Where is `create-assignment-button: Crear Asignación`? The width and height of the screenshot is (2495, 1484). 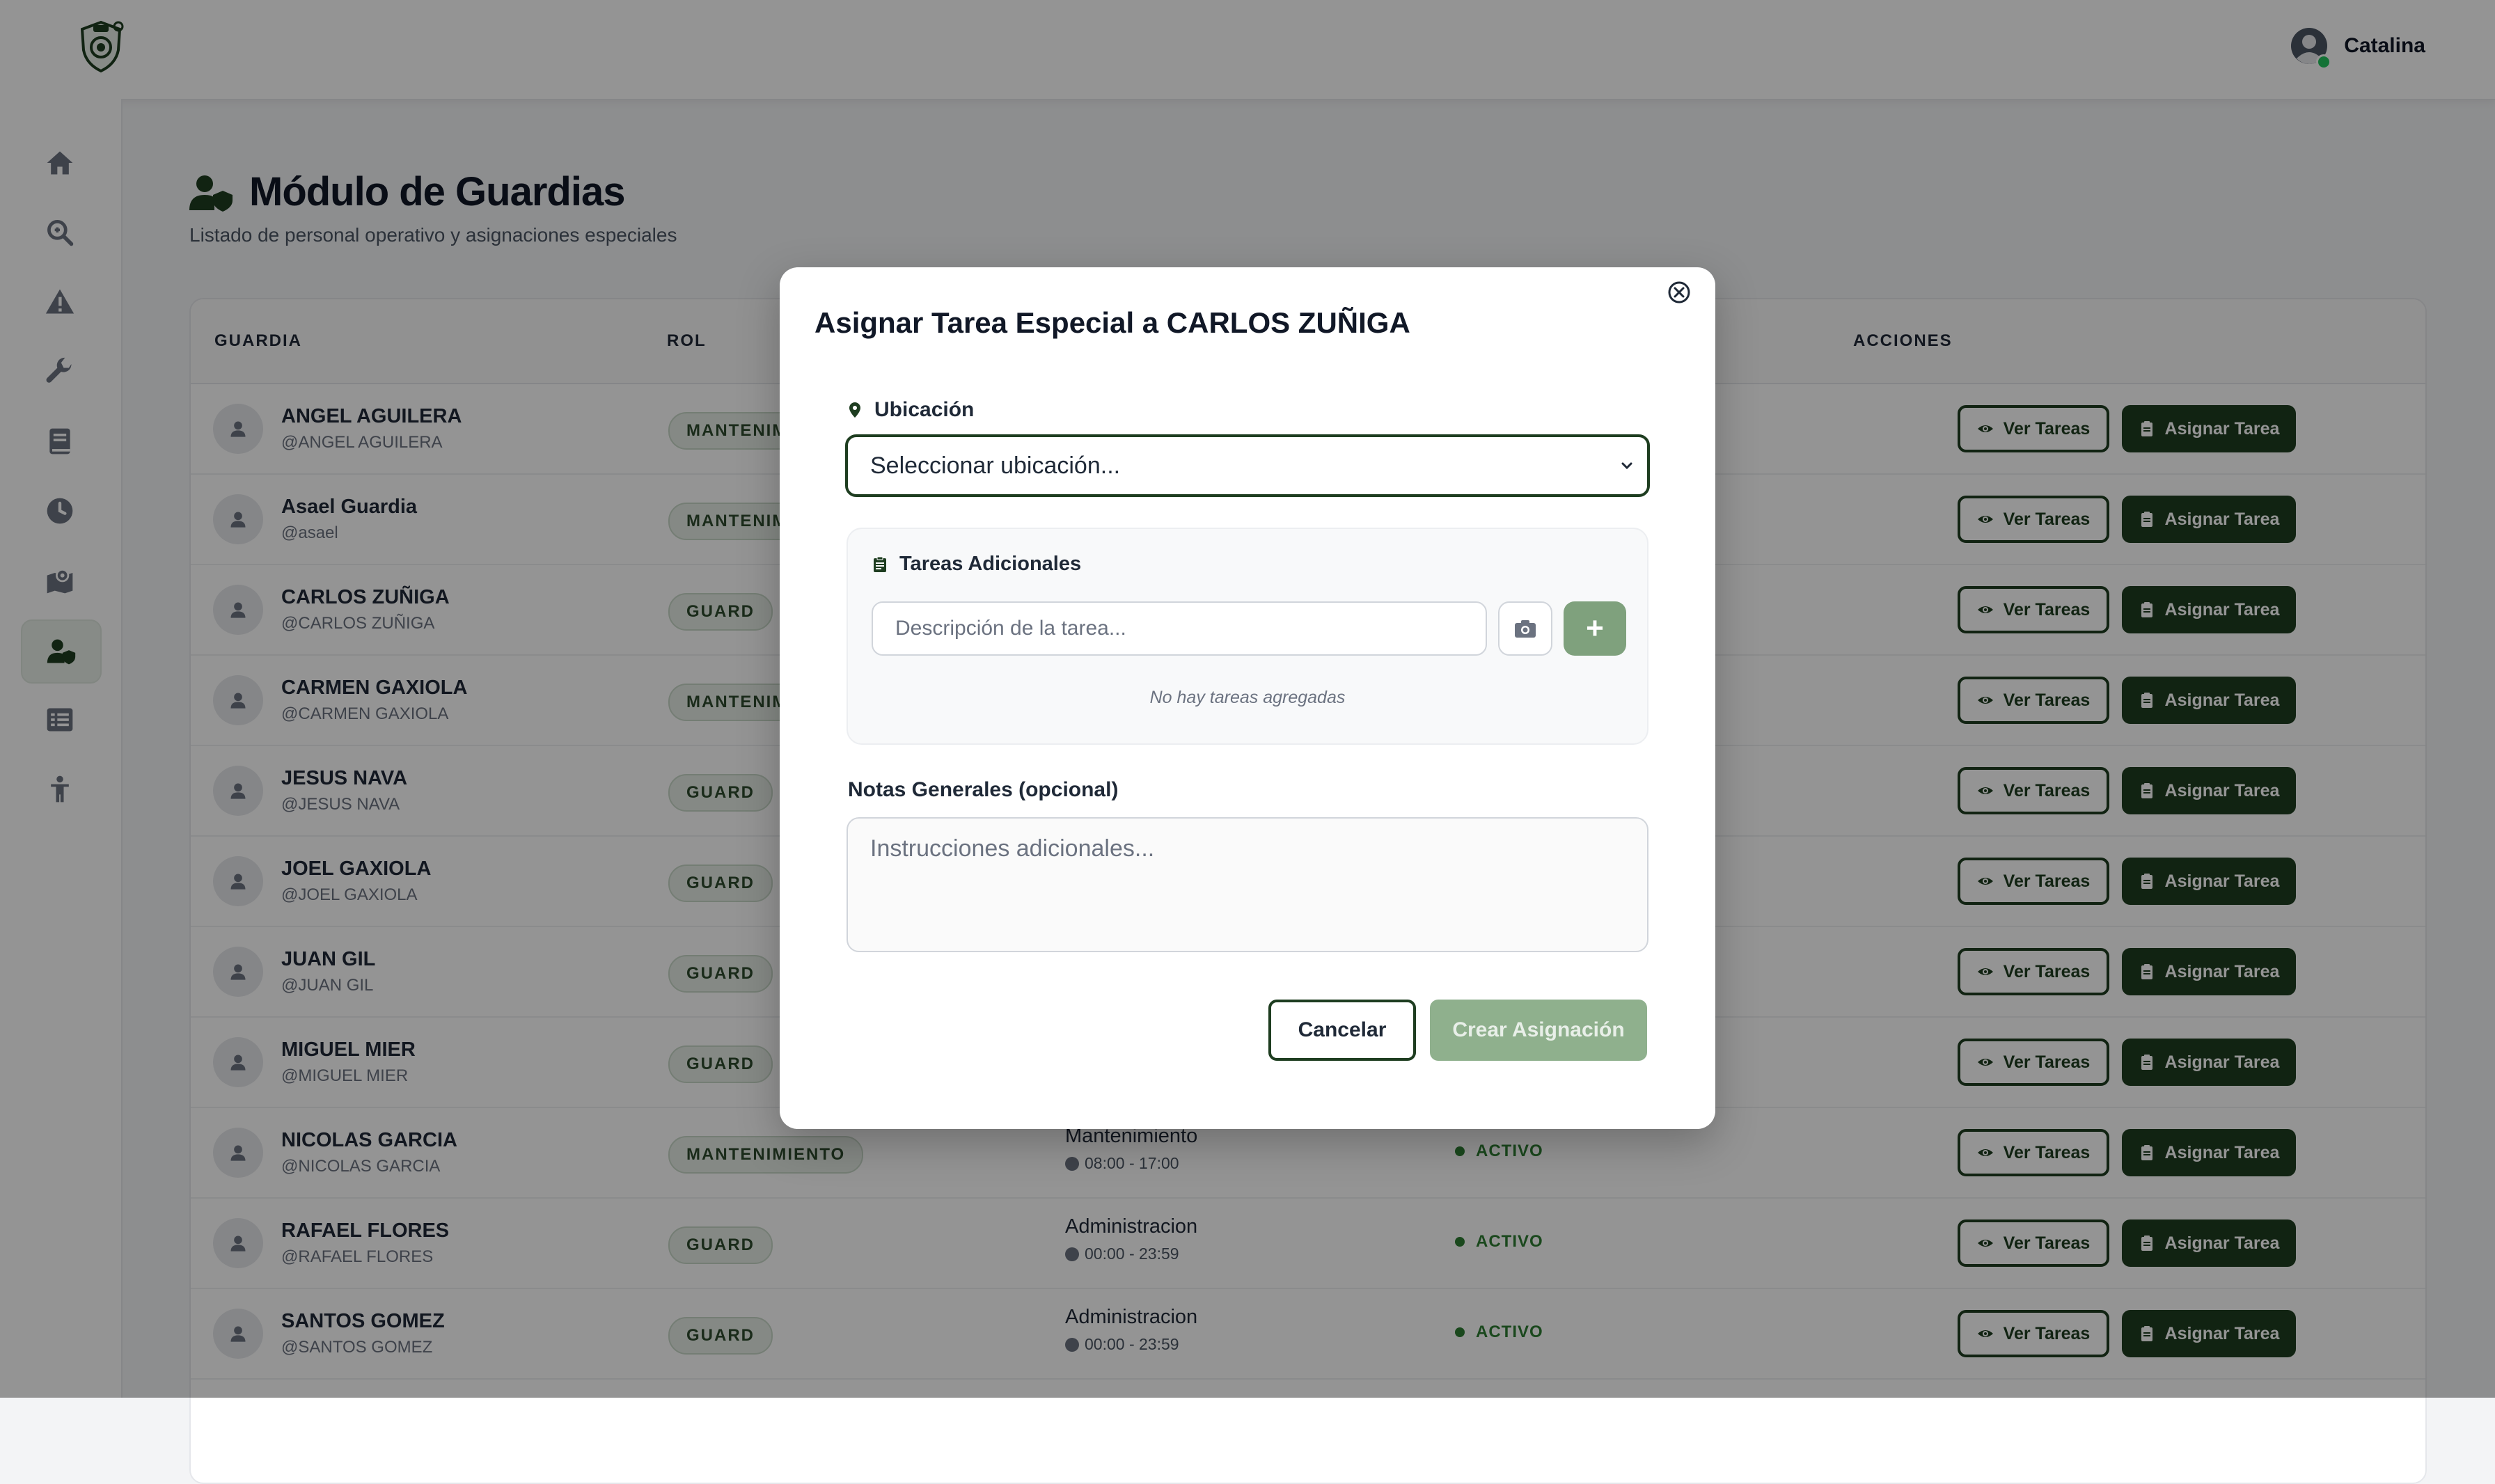 create-assignment-button: Crear Asignación is located at coordinates (1539, 1030).